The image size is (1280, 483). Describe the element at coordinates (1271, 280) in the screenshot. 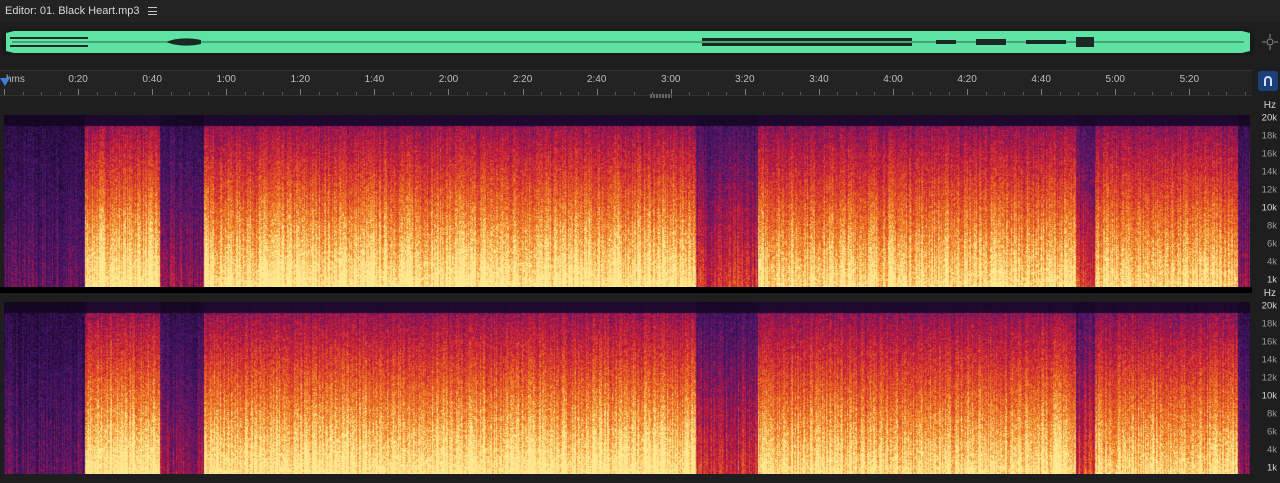

I see `frequency-label: 1k` at that location.